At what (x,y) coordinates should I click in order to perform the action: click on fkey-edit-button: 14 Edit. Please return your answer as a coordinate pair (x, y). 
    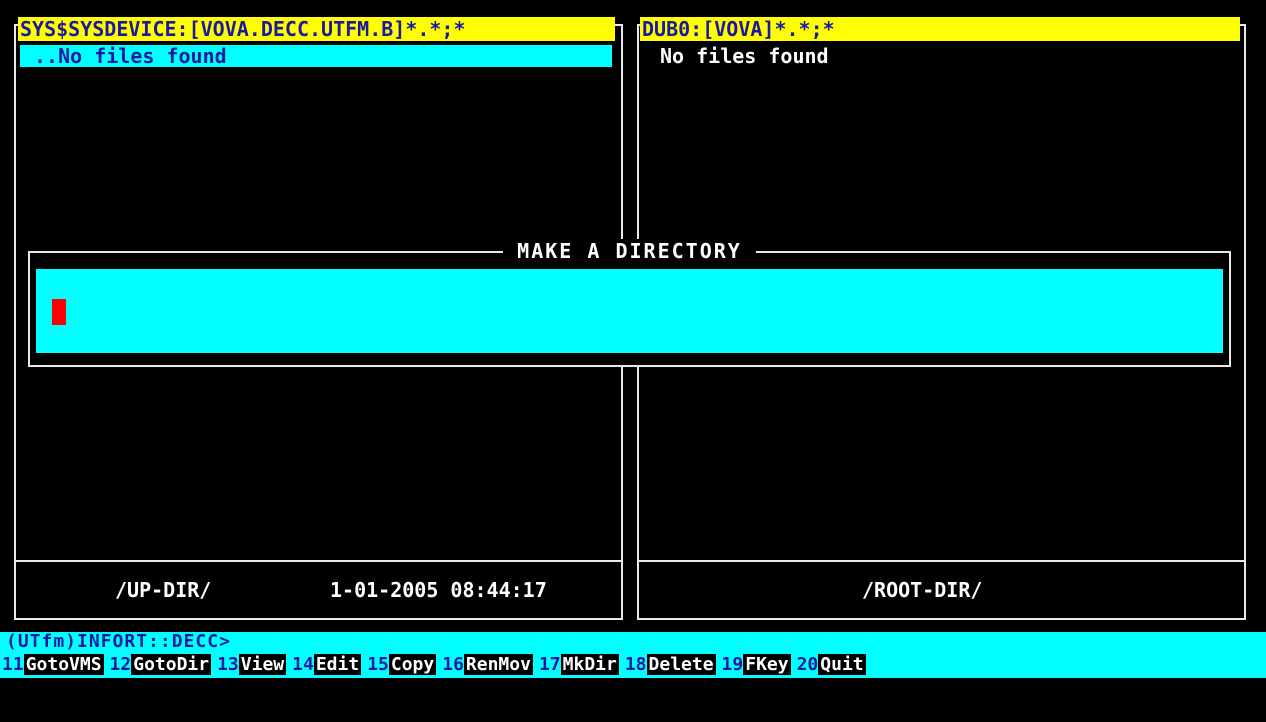
    Looking at the image, I should click on (324, 665).